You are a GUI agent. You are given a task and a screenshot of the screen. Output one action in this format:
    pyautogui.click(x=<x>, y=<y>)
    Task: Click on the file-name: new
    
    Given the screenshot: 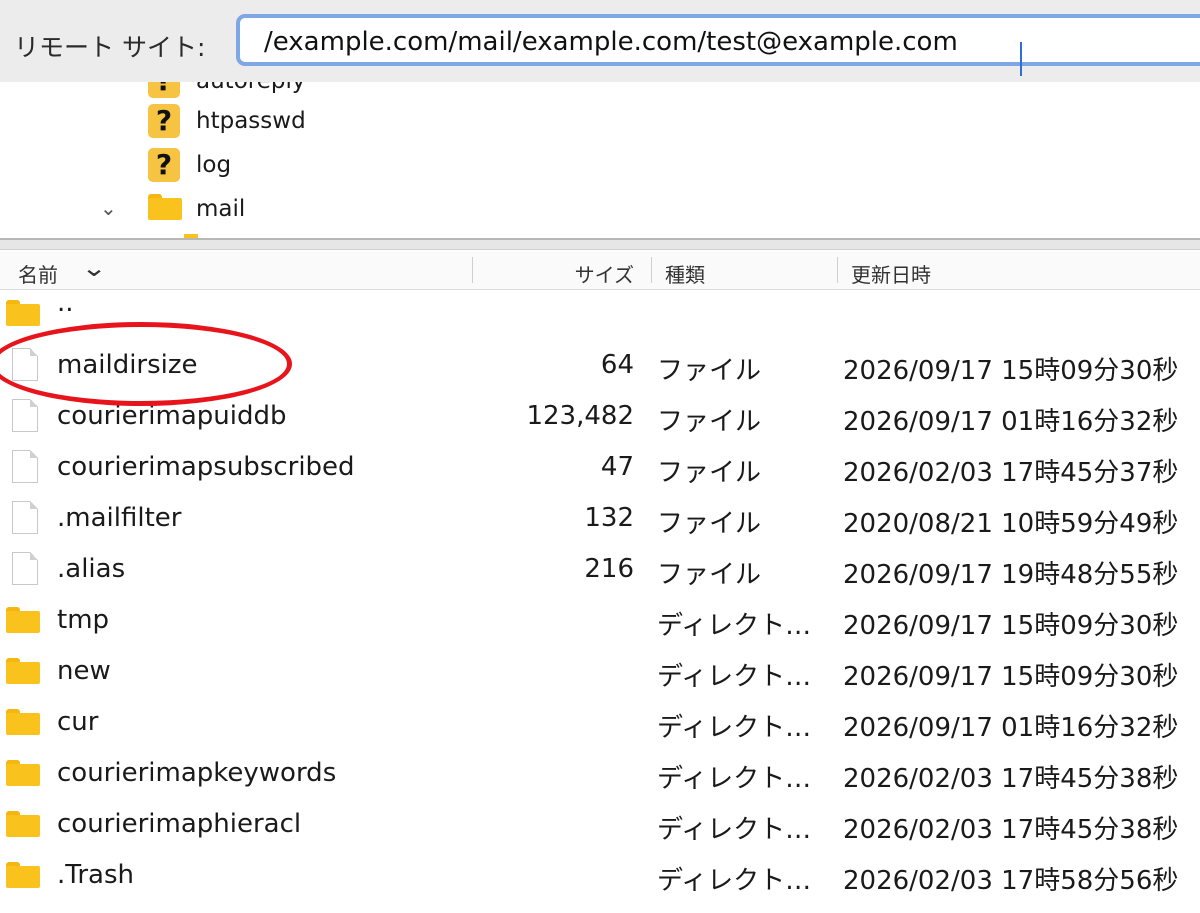 What is the action you would take?
    pyautogui.click(x=84, y=671)
    